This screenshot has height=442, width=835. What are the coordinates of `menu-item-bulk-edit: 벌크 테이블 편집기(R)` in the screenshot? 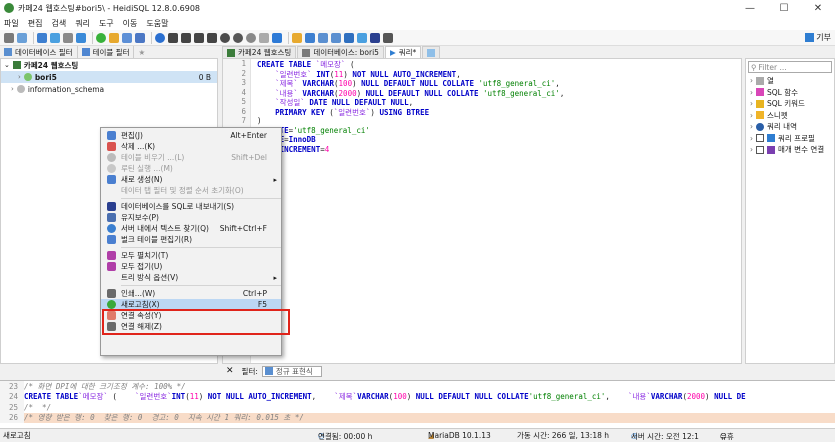 It's located at (191, 239).